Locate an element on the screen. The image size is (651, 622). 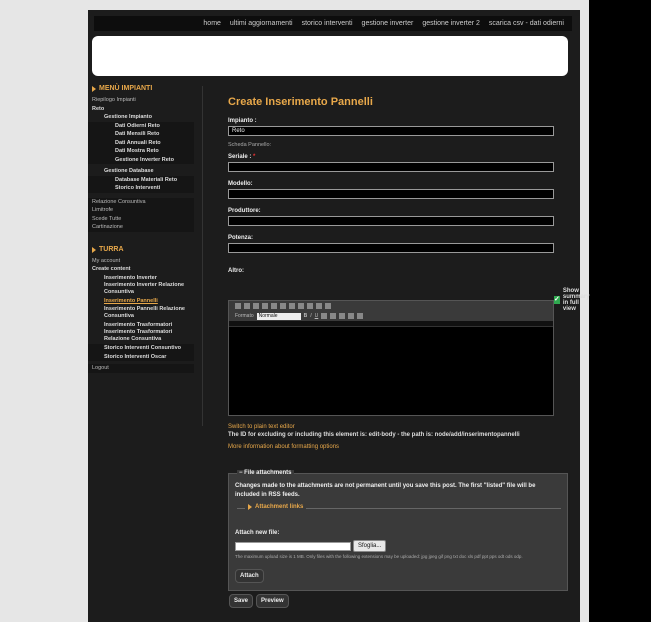
switch-plain-link: Switch to plain text editor is located at coordinates (400, 427).